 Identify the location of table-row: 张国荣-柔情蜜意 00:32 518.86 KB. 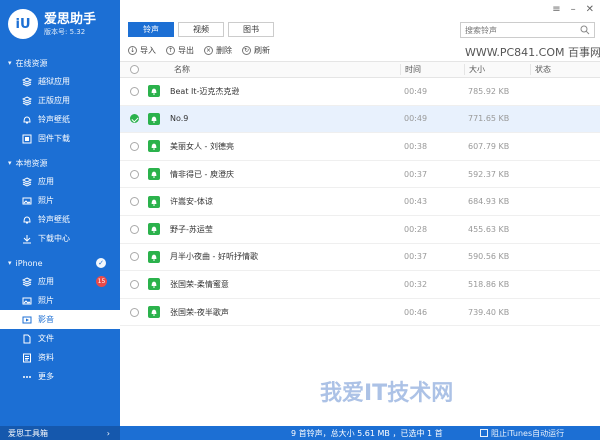
(360, 285).